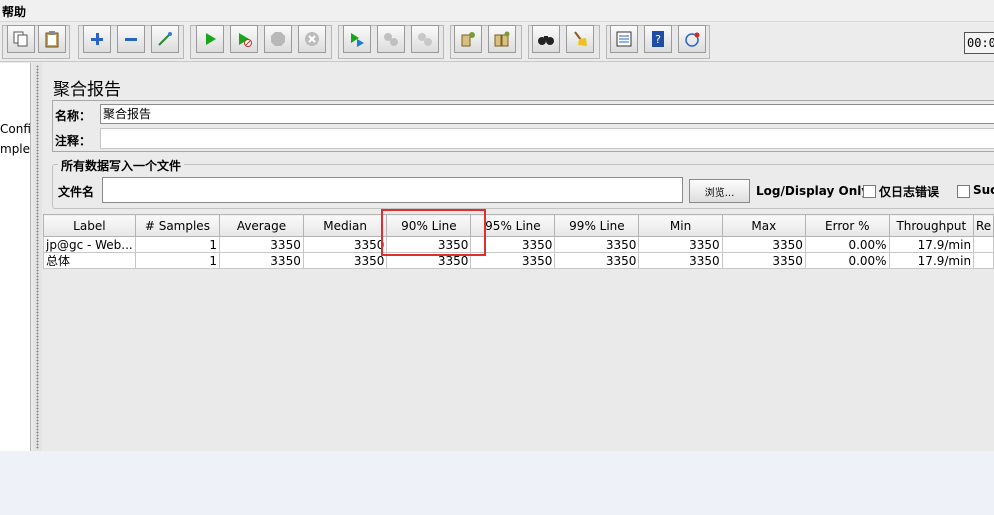 The image size is (994, 515). Describe the element at coordinates (680, 225) in the screenshot. I see `column-header-min: Min` at that location.